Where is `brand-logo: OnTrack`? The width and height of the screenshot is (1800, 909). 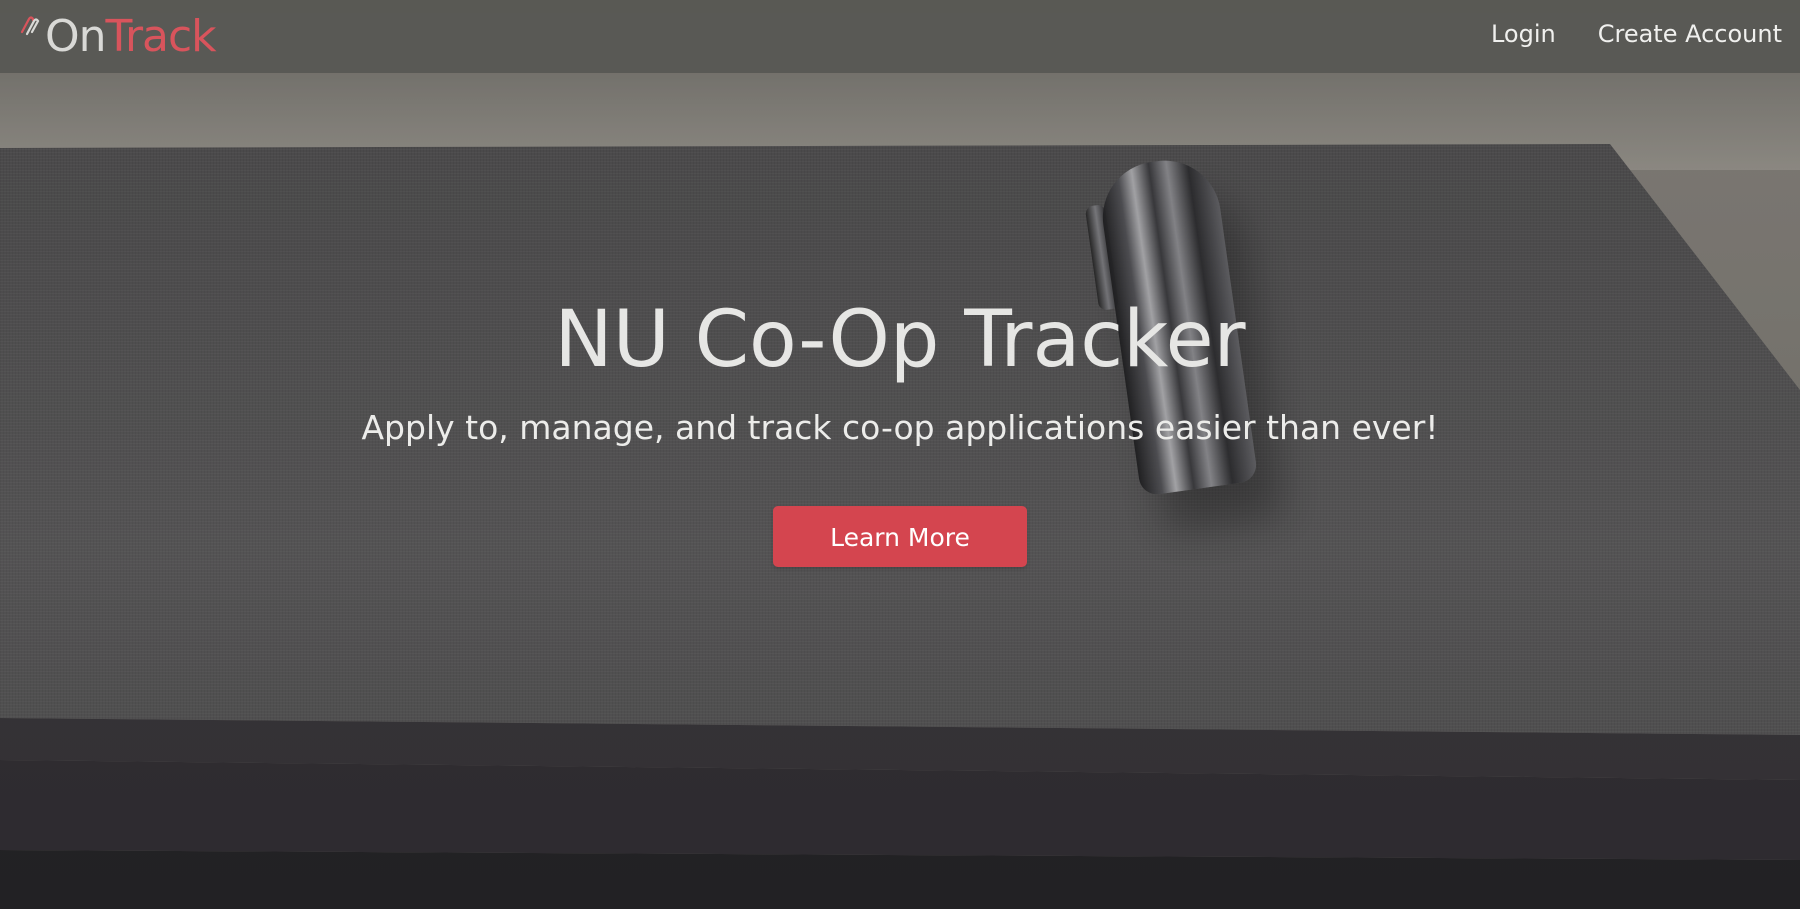
brand-logo: OnTrack is located at coordinates (117, 36).